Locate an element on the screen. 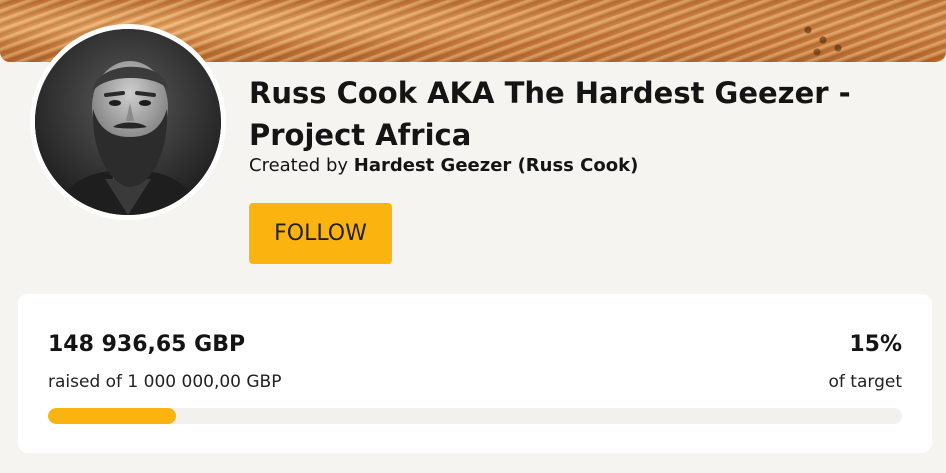 This screenshot has height=473, width=946. created-by-line: Created by Hardest Geezer (Russ Cook) is located at coordinates (443, 165).